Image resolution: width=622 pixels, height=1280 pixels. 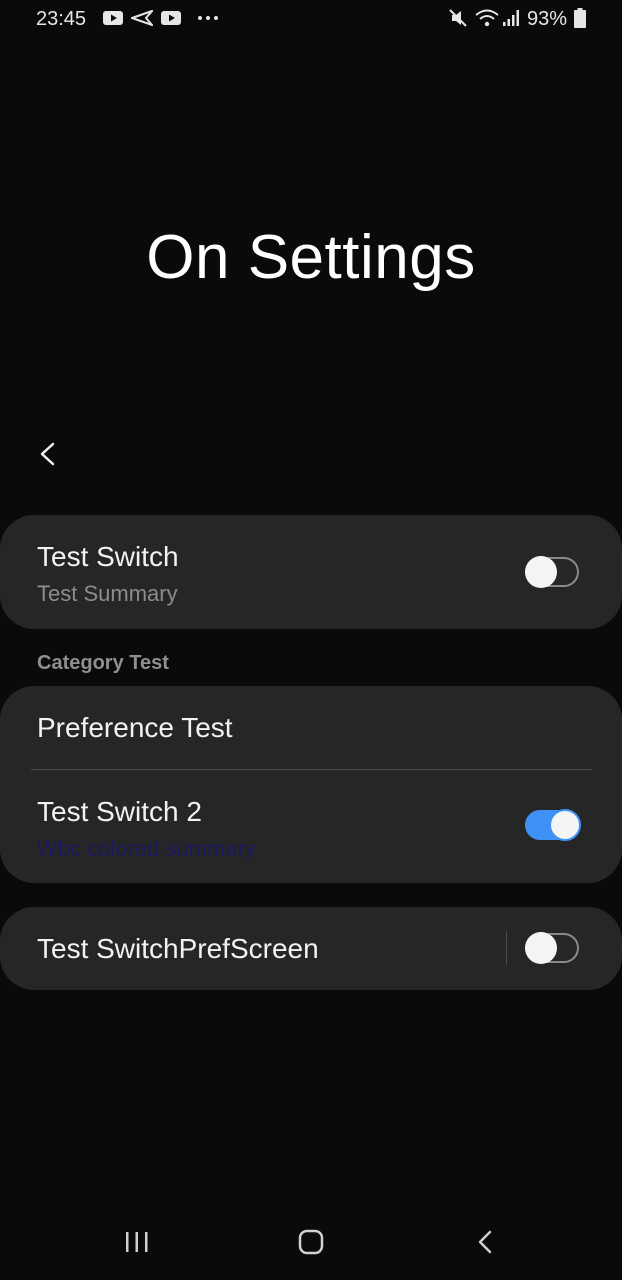 I want to click on battery-icon, so click(x=580, y=18).